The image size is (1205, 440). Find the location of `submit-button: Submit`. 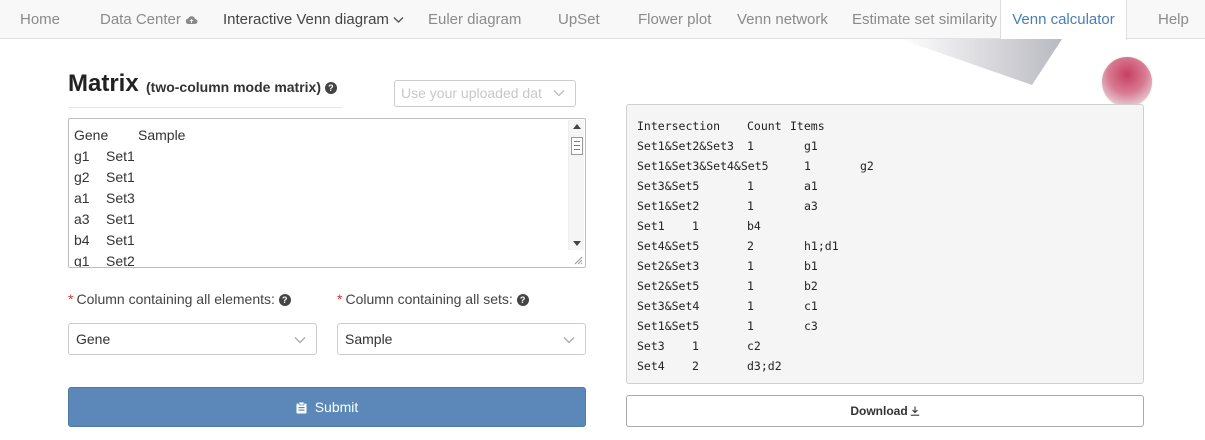

submit-button: Submit is located at coordinates (327, 407).